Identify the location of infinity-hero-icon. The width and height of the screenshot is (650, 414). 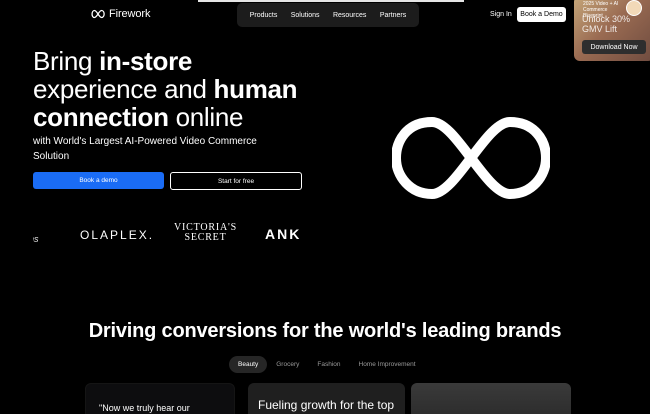
(471, 158).